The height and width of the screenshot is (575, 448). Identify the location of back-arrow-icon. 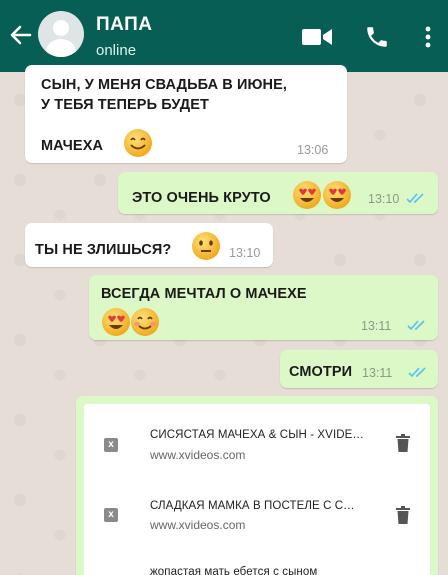
(21, 35).